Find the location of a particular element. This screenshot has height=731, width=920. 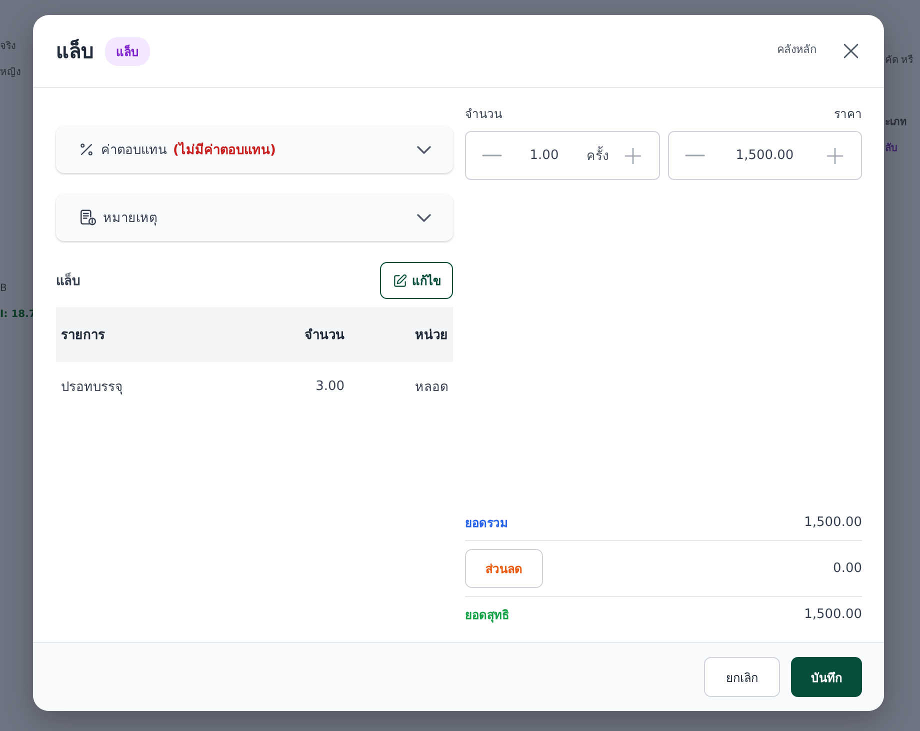

category-badge: แล็บ is located at coordinates (127, 51).